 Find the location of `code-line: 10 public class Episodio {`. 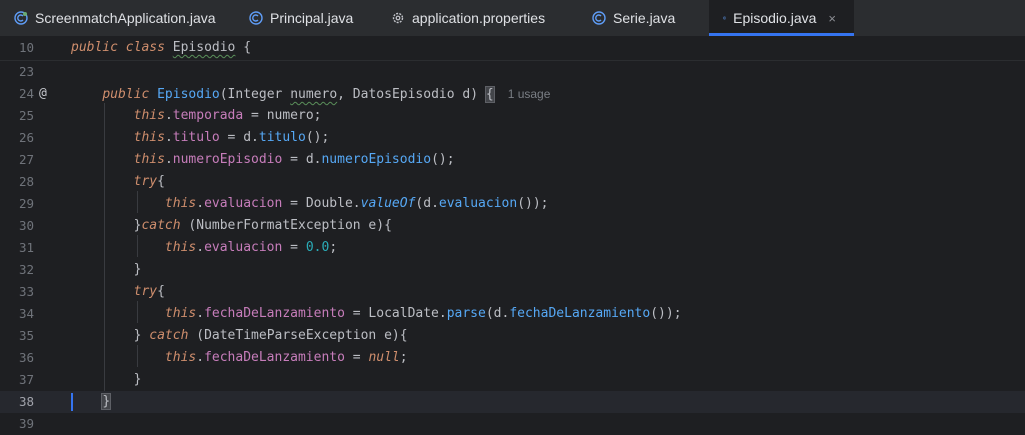

code-line: 10 public class Episodio { is located at coordinates (512, 48).